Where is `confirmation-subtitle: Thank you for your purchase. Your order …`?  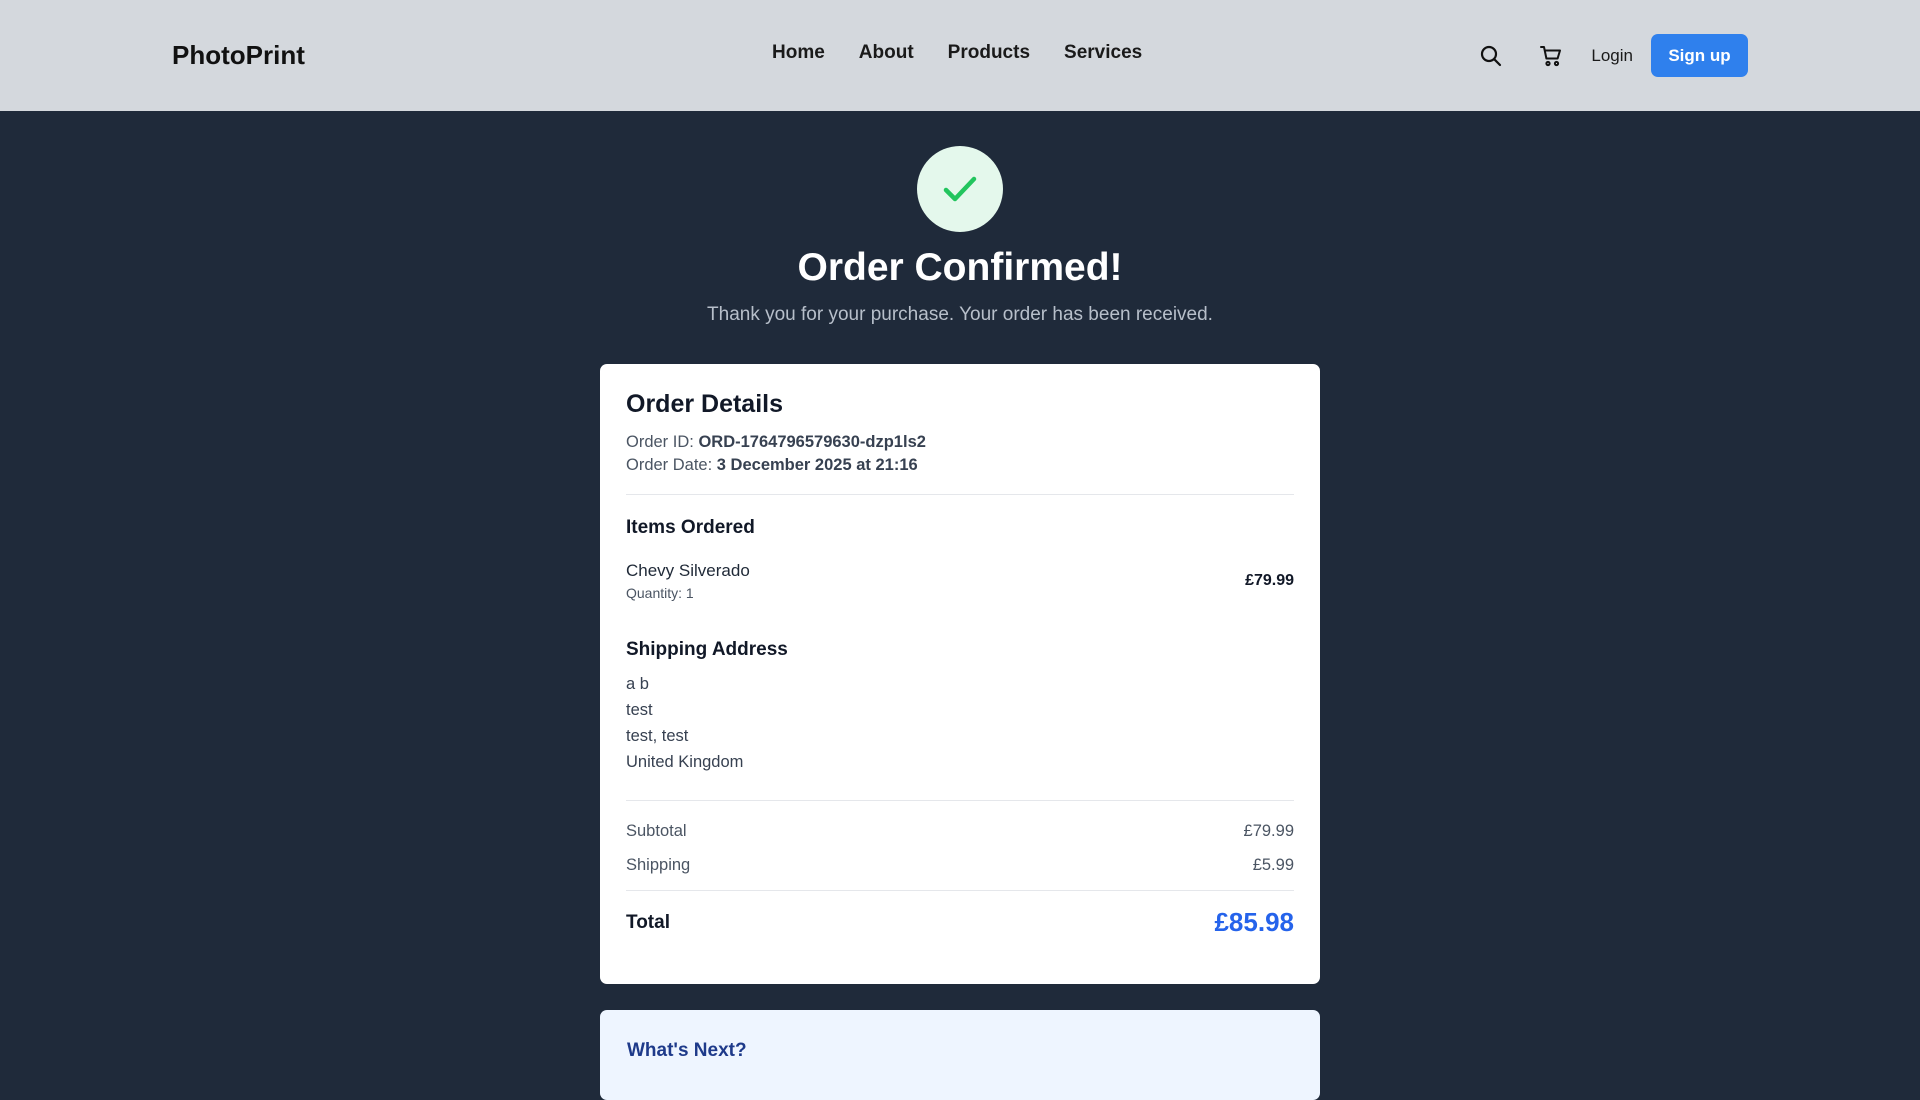
confirmation-subtitle: Thank you for your purchase. Your order … is located at coordinates (960, 314).